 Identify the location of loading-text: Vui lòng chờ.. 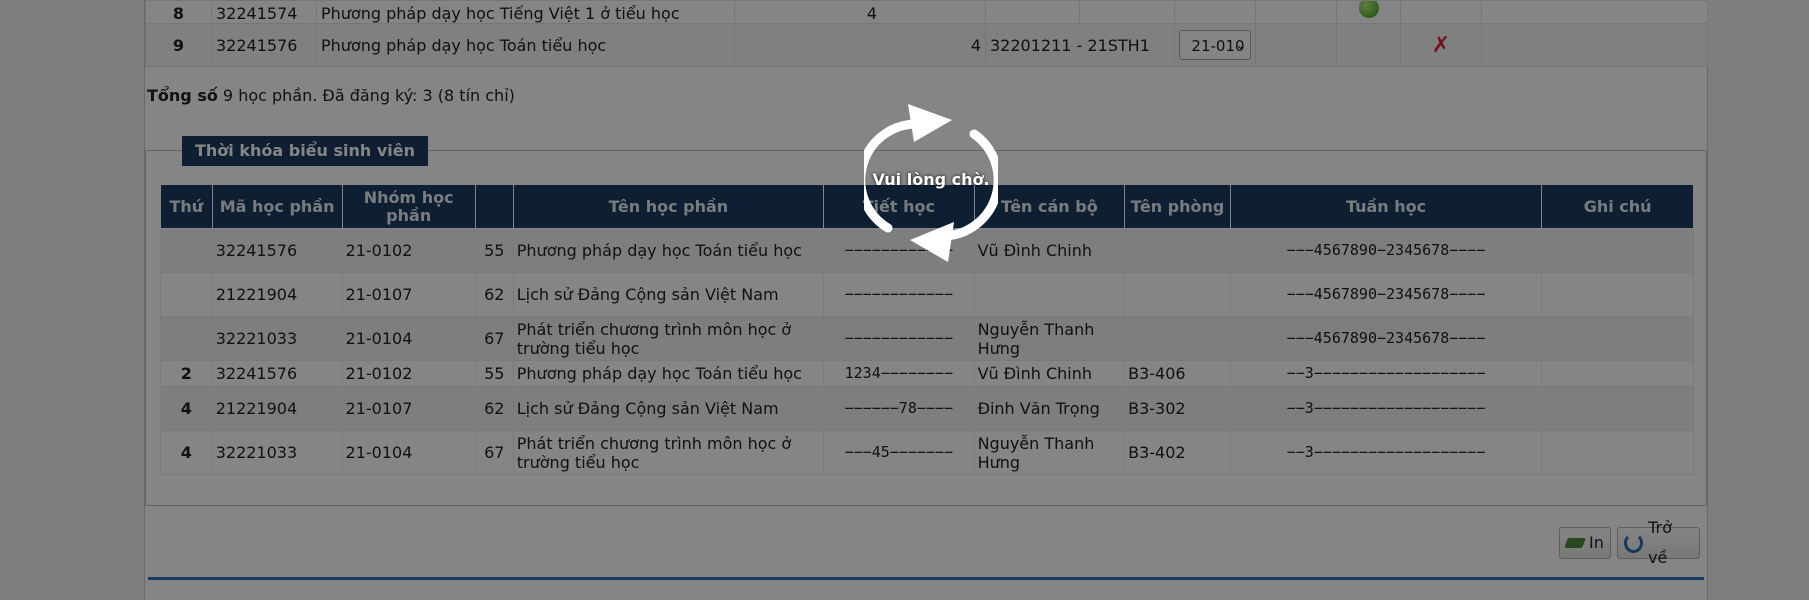
(931, 179).